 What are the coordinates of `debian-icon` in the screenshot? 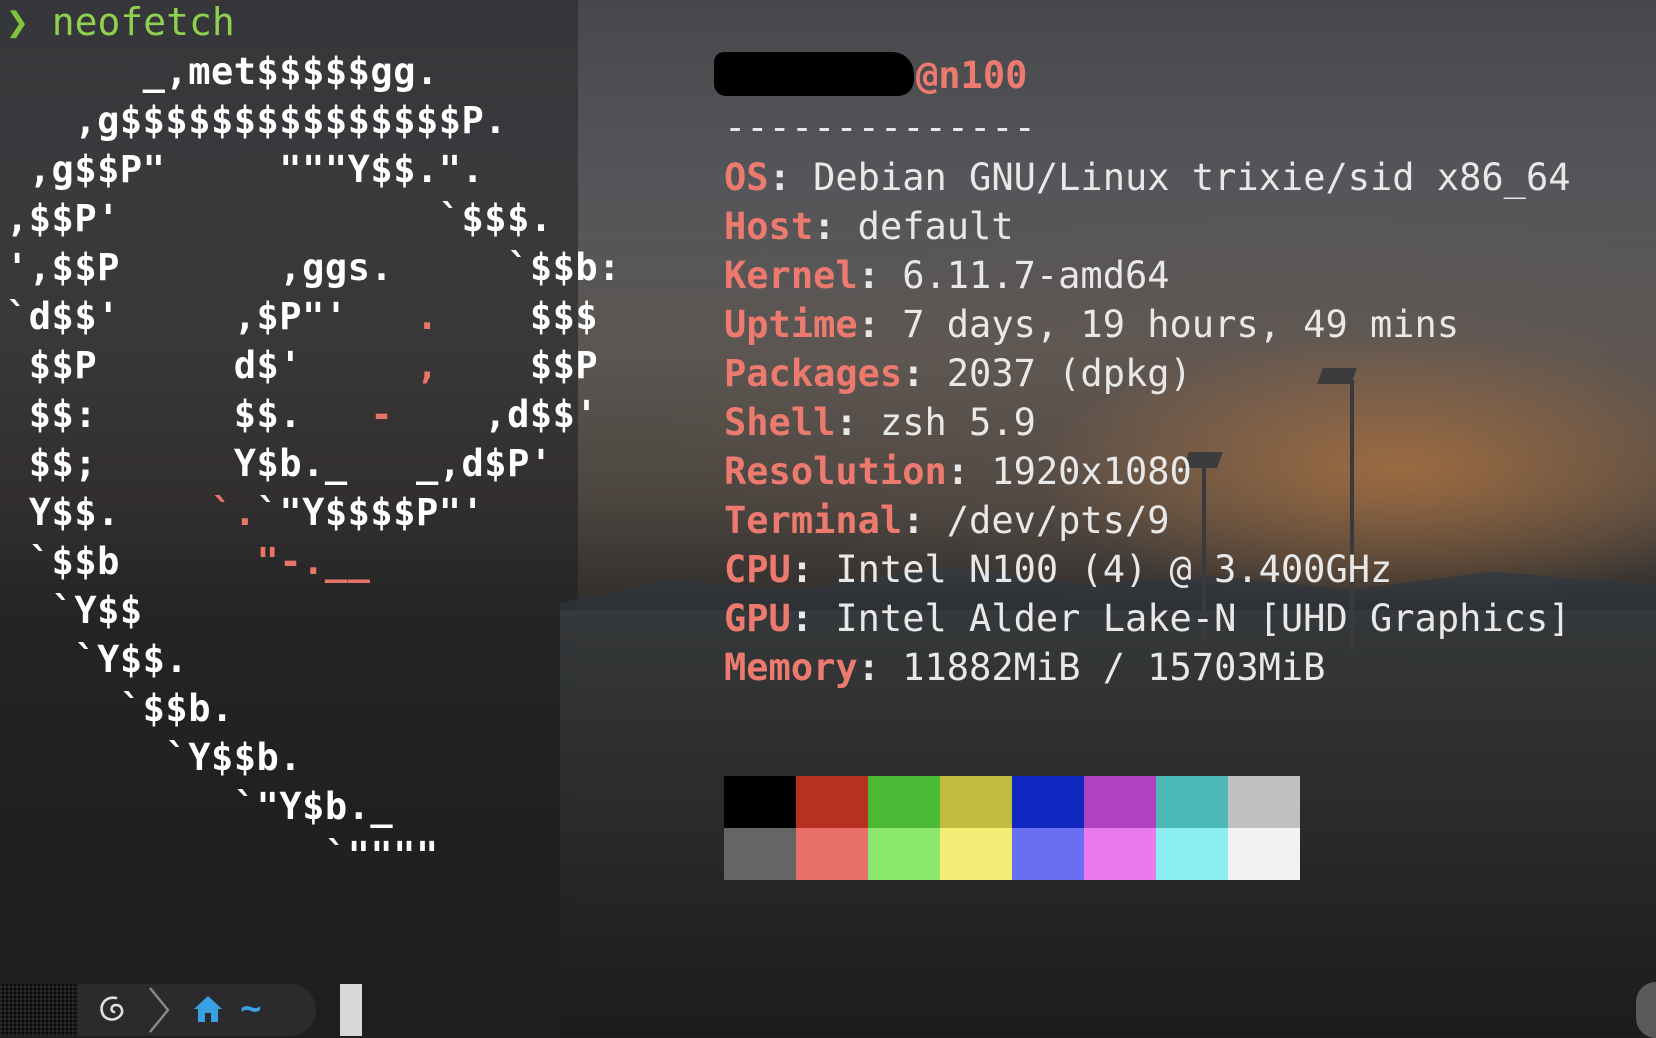 It's located at (112, 1008).